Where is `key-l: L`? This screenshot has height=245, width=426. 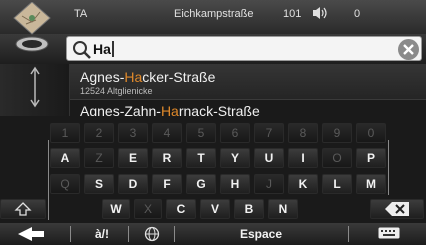
key-l: L is located at coordinates (337, 184).